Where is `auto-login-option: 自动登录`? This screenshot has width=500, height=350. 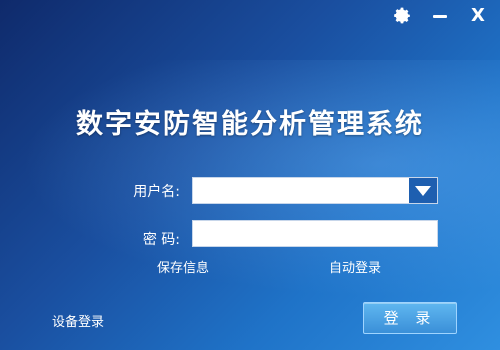
auto-login-option: 自动登录 is located at coordinates (355, 266).